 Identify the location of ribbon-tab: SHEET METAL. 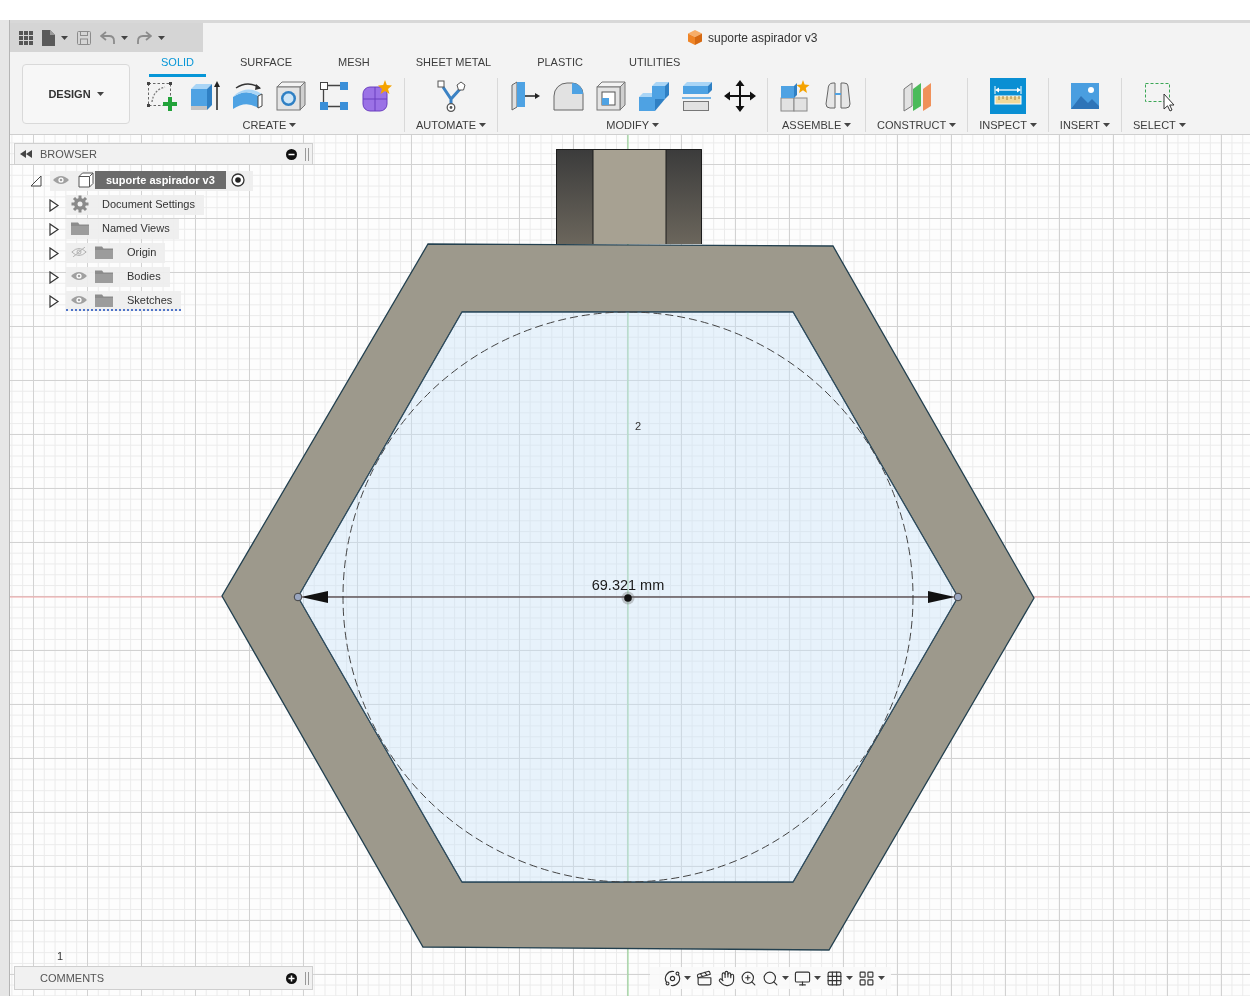
(453, 64).